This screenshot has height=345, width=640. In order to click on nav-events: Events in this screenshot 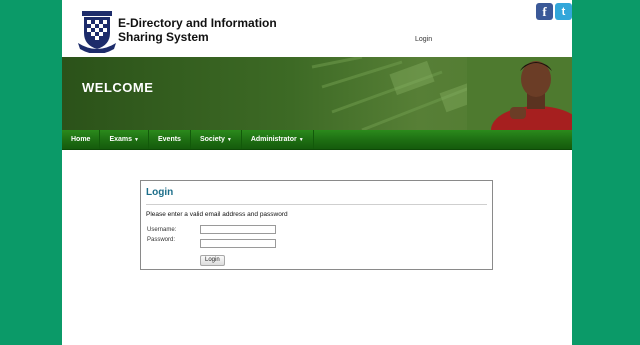, I will do `click(170, 139)`.